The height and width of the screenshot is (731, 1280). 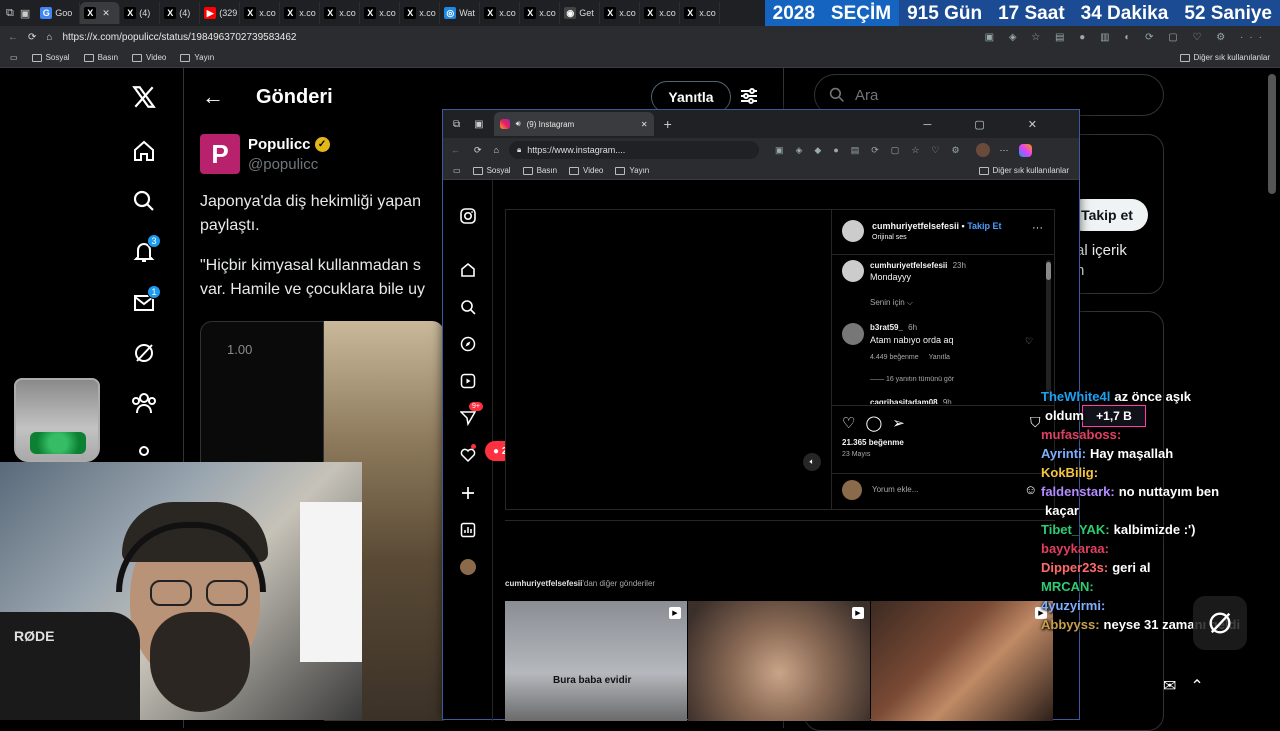 What do you see at coordinates (873, 150) in the screenshot?
I see `ig-extension-icons: ▣◈◆●▤⟳▢☆♡⚙` at bounding box center [873, 150].